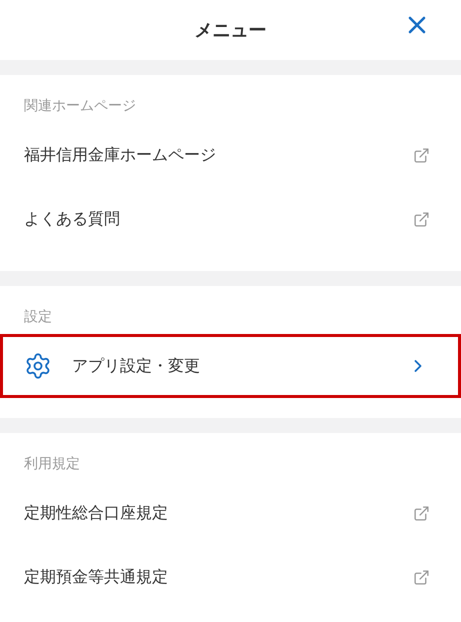  What do you see at coordinates (230, 366) in the screenshot?
I see `settings-item: アプリ設定・変更` at bounding box center [230, 366].